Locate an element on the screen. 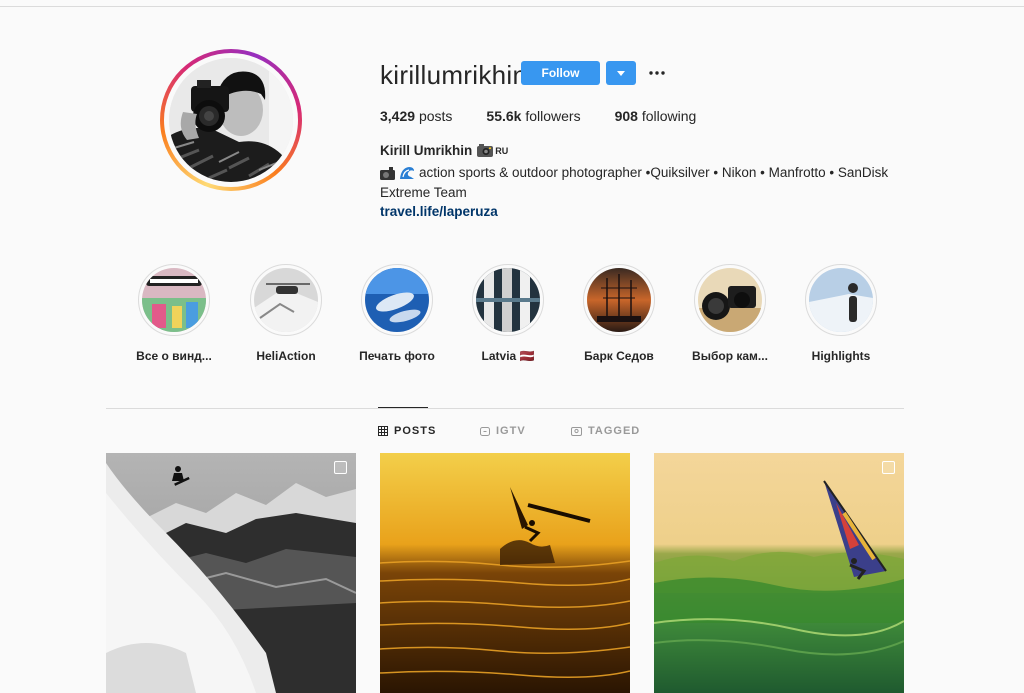 The height and width of the screenshot is (693, 1024). highlight-label: HeliAction is located at coordinates (286, 356).